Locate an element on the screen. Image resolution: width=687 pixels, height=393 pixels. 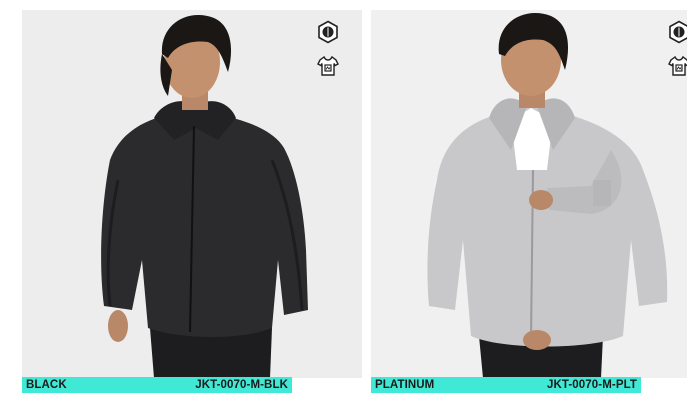
product-caption-bar: PLATINUM JKT-0070-M-PLT is located at coordinates (506, 385).